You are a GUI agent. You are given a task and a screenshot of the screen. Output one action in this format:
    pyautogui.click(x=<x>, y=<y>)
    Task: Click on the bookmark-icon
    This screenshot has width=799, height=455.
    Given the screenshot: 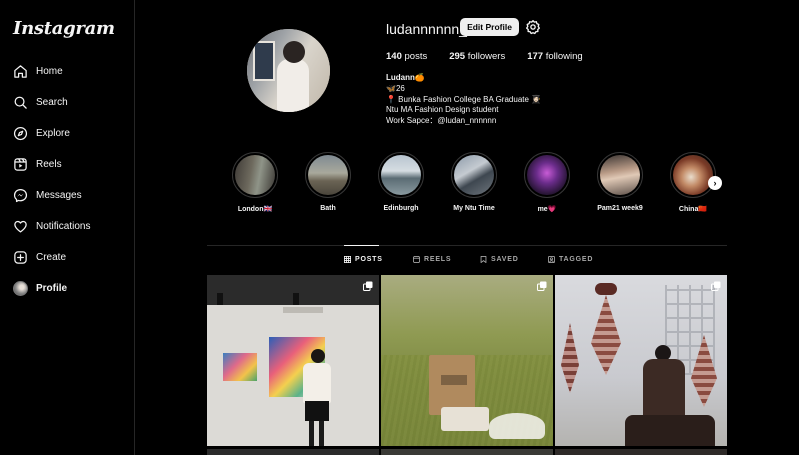 What is the action you would take?
    pyautogui.click(x=483, y=259)
    